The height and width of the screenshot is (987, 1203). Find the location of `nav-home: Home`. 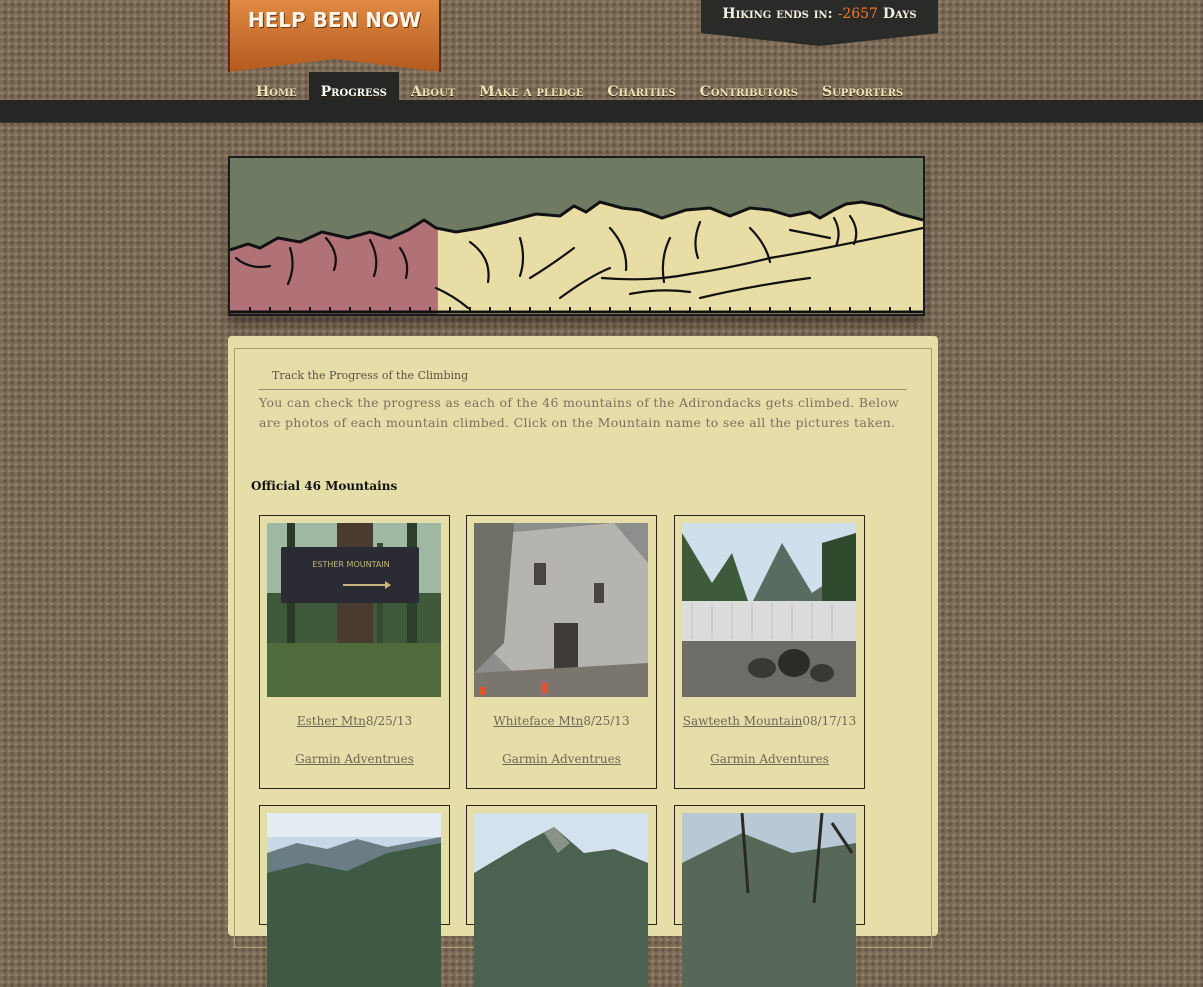

nav-home: Home is located at coordinates (276, 86).